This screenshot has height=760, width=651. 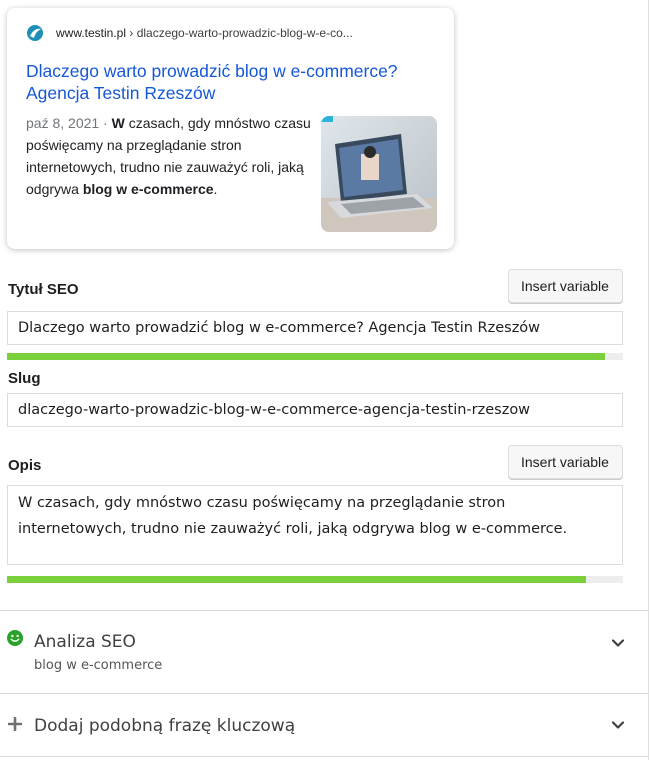 What do you see at coordinates (324, 724) in the screenshot?
I see `add-related-keyphrase-toggle: Dodaj podobną frazę kluczową` at bounding box center [324, 724].